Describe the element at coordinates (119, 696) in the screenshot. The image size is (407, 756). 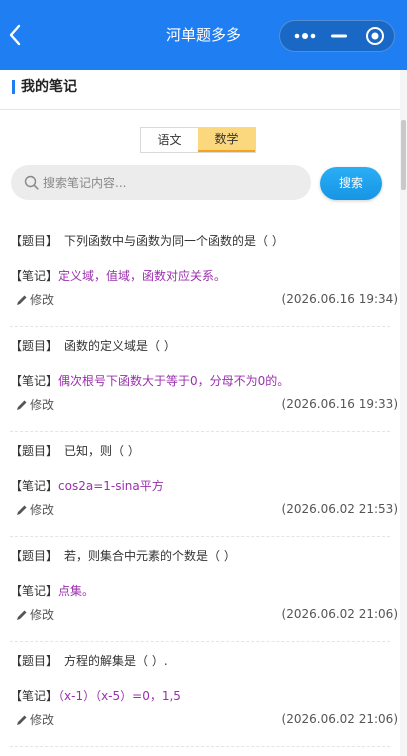
I see `note-text: （x-1）（x-5）=0，1,5` at that location.